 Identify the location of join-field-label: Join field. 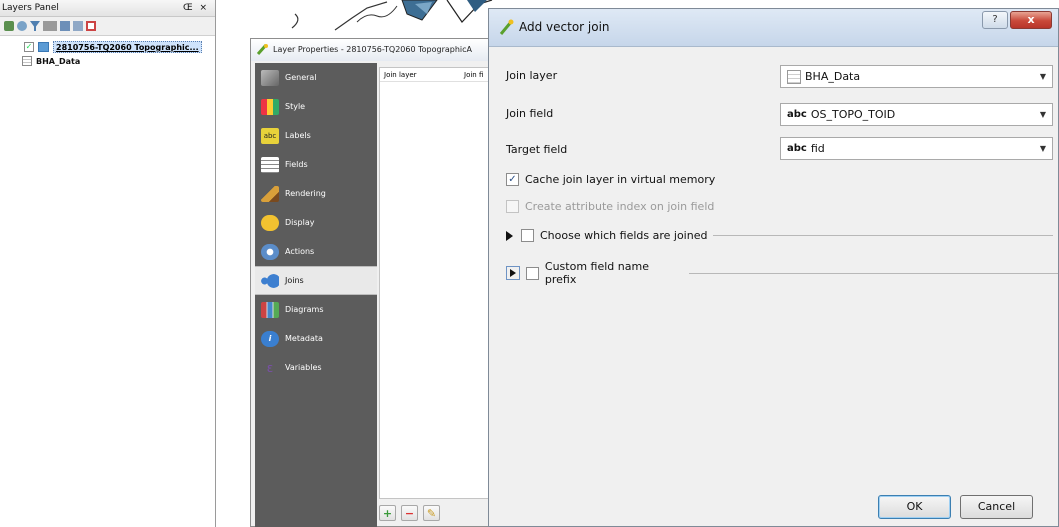
(530, 113).